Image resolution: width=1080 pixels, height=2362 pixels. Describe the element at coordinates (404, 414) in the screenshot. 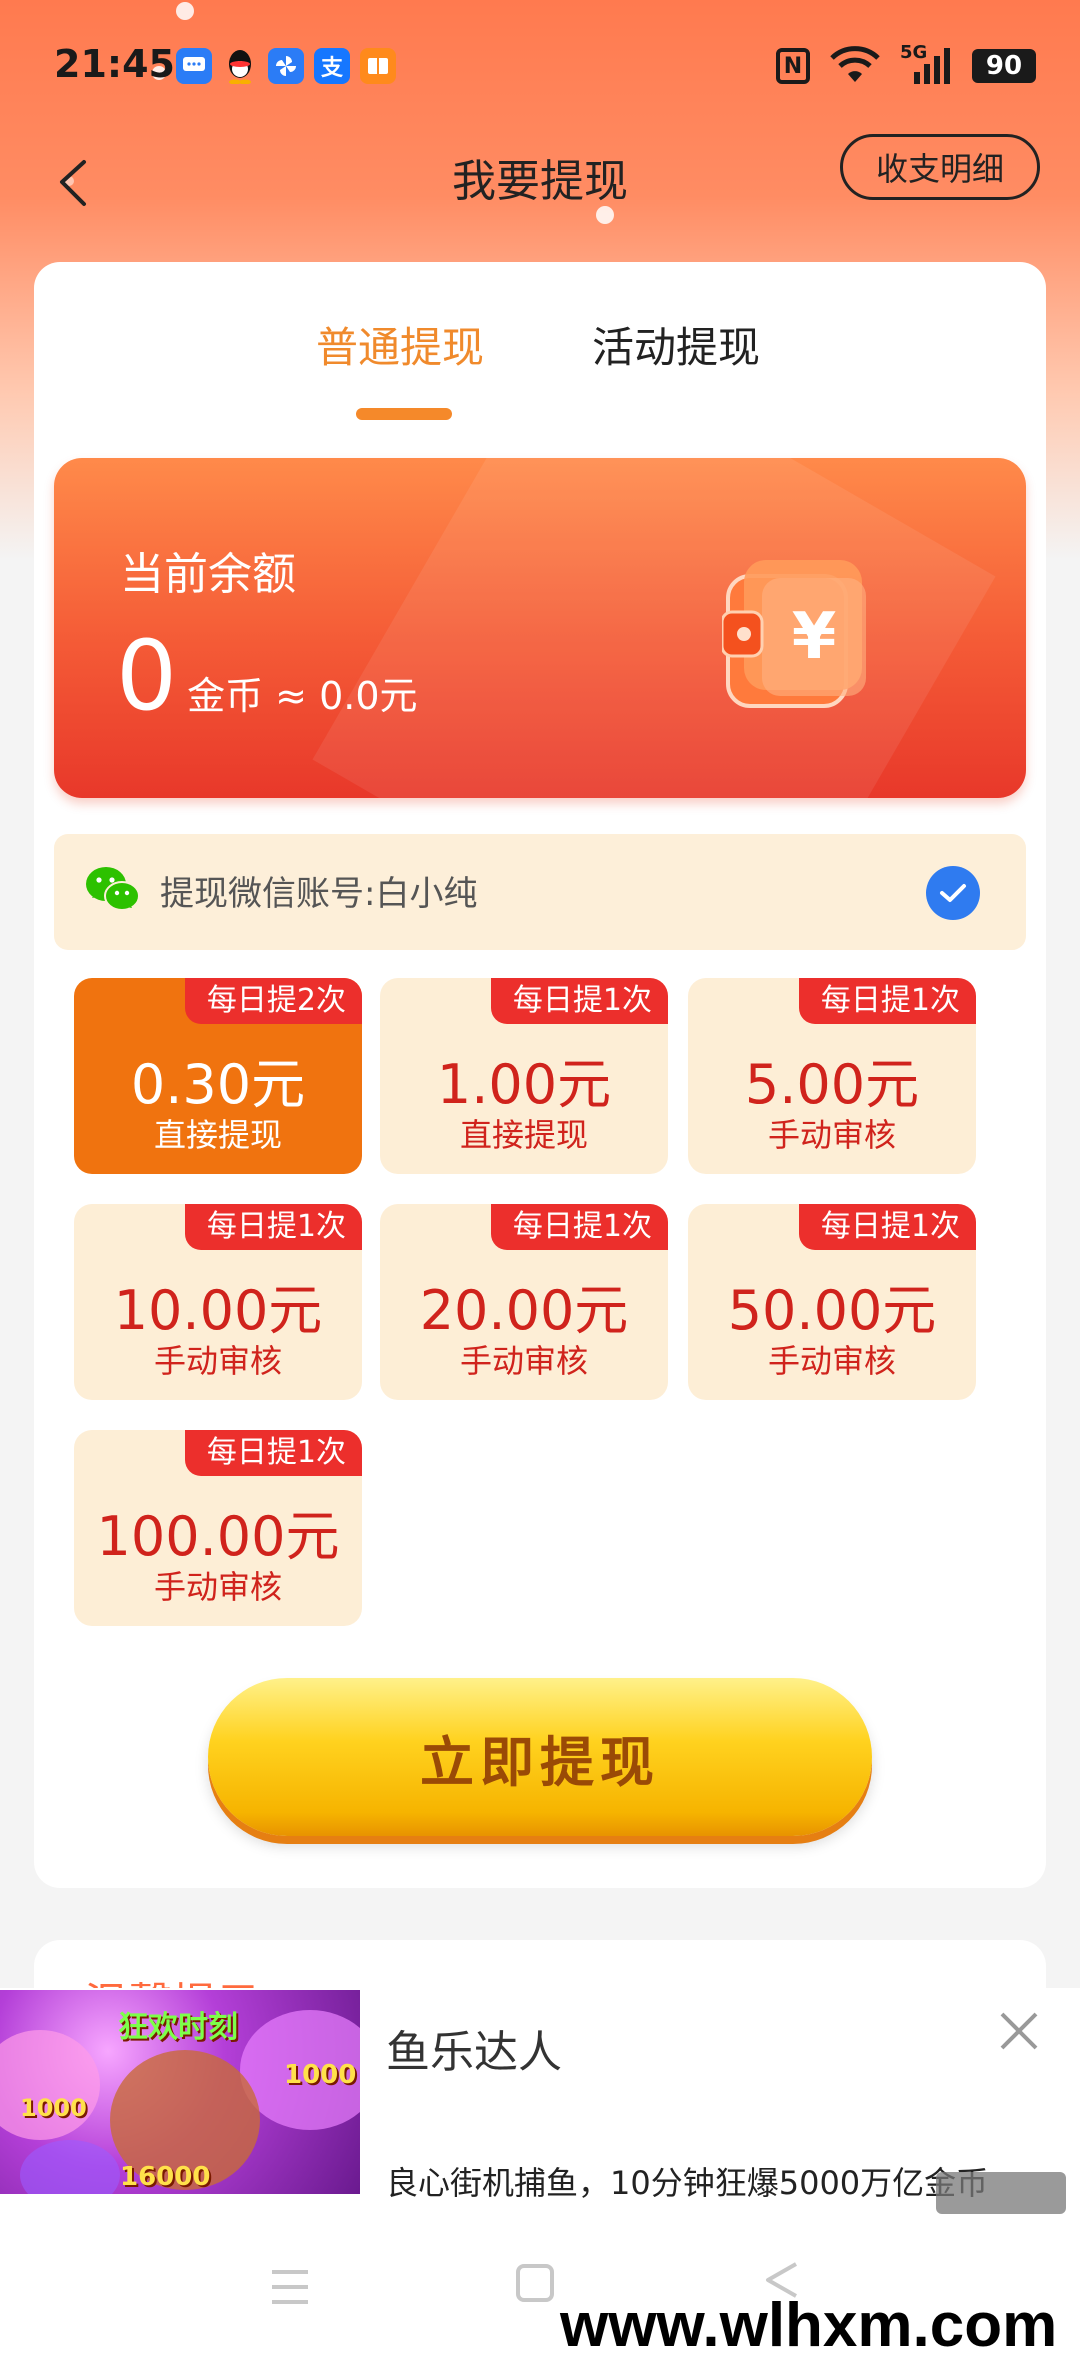

I see `active-tab-indicator` at that location.